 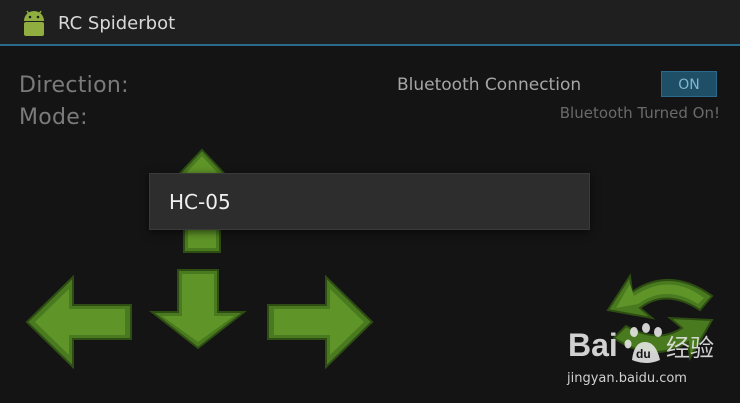 I want to click on arrow-right-icon, so click(x=320, y=322).